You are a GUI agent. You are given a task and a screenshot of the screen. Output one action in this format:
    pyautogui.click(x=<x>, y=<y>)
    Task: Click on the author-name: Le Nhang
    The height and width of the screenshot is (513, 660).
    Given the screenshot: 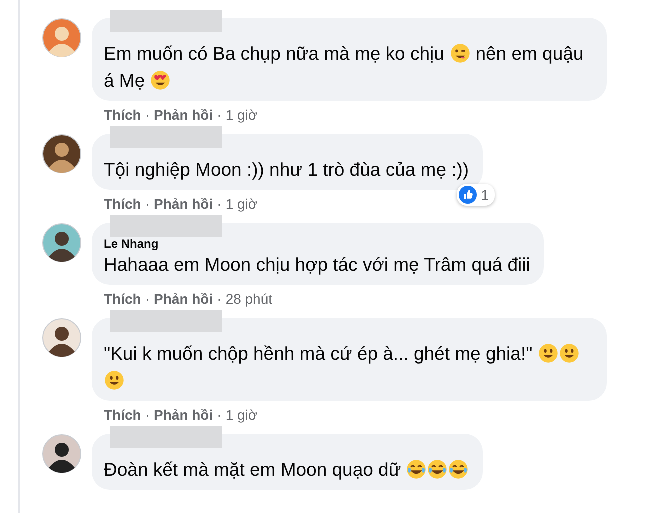 What is the action you would take?
    pyautogui.click(x=317, y=244)
    